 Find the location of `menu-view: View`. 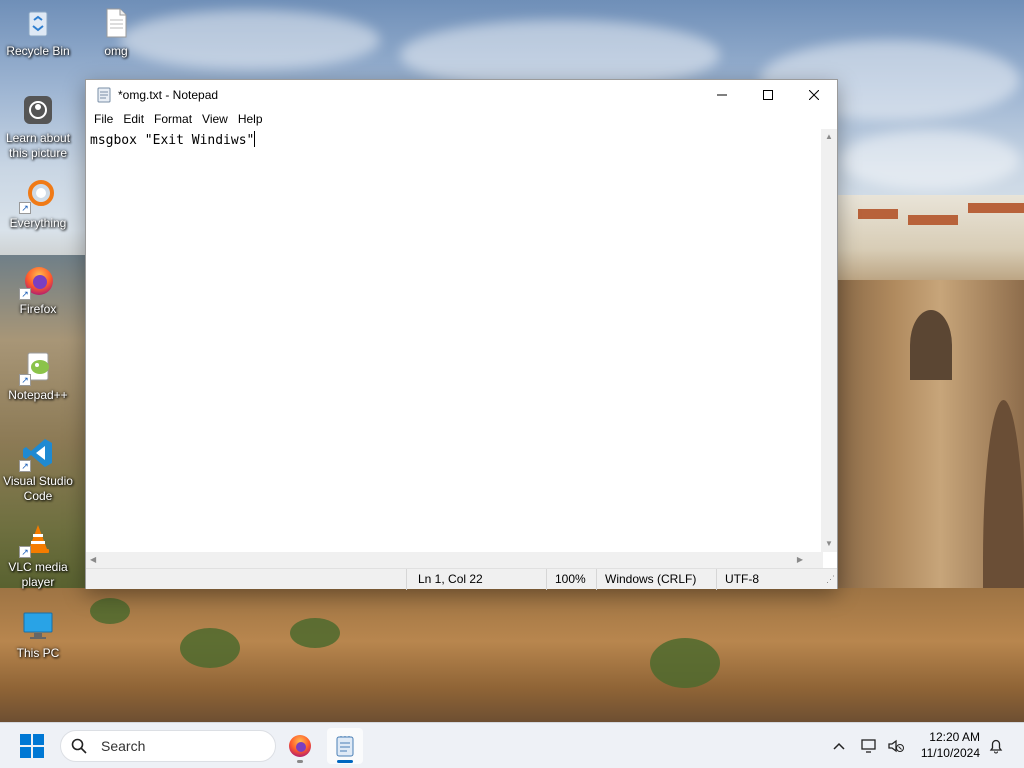

menu-view: View is located at coordinates (215, 119).